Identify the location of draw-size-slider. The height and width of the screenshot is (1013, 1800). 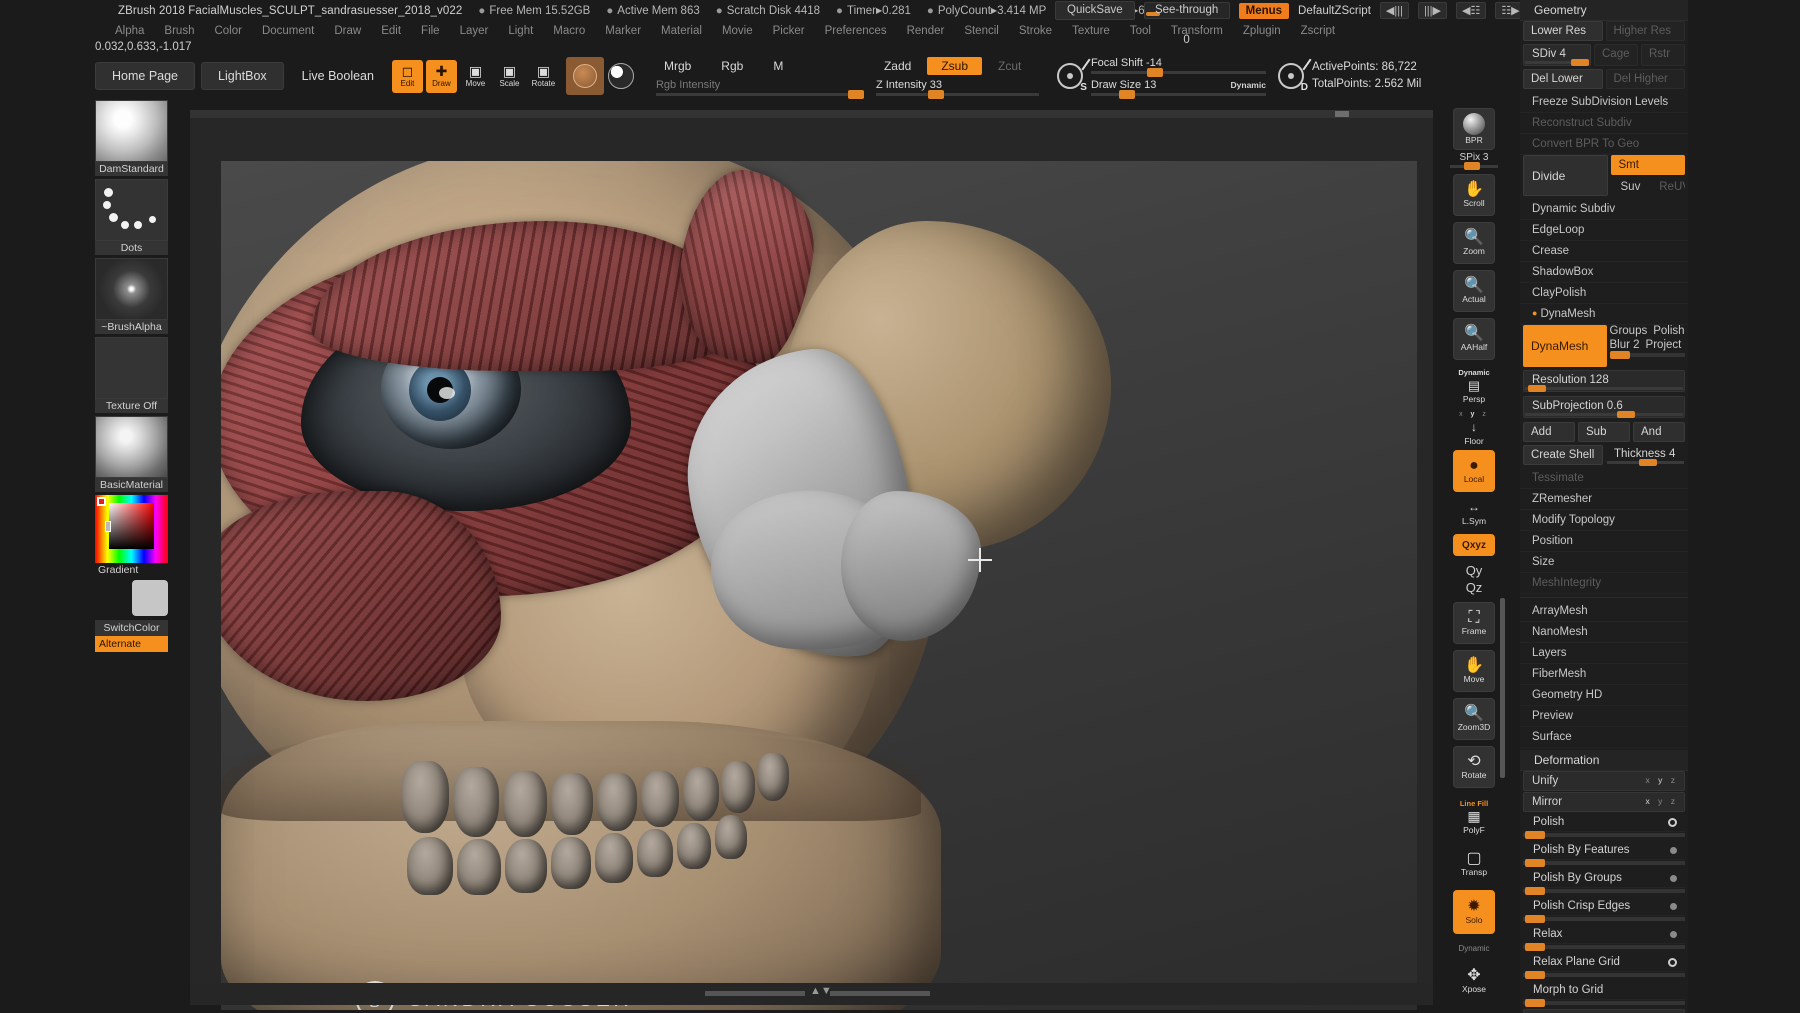
(1178, 94).